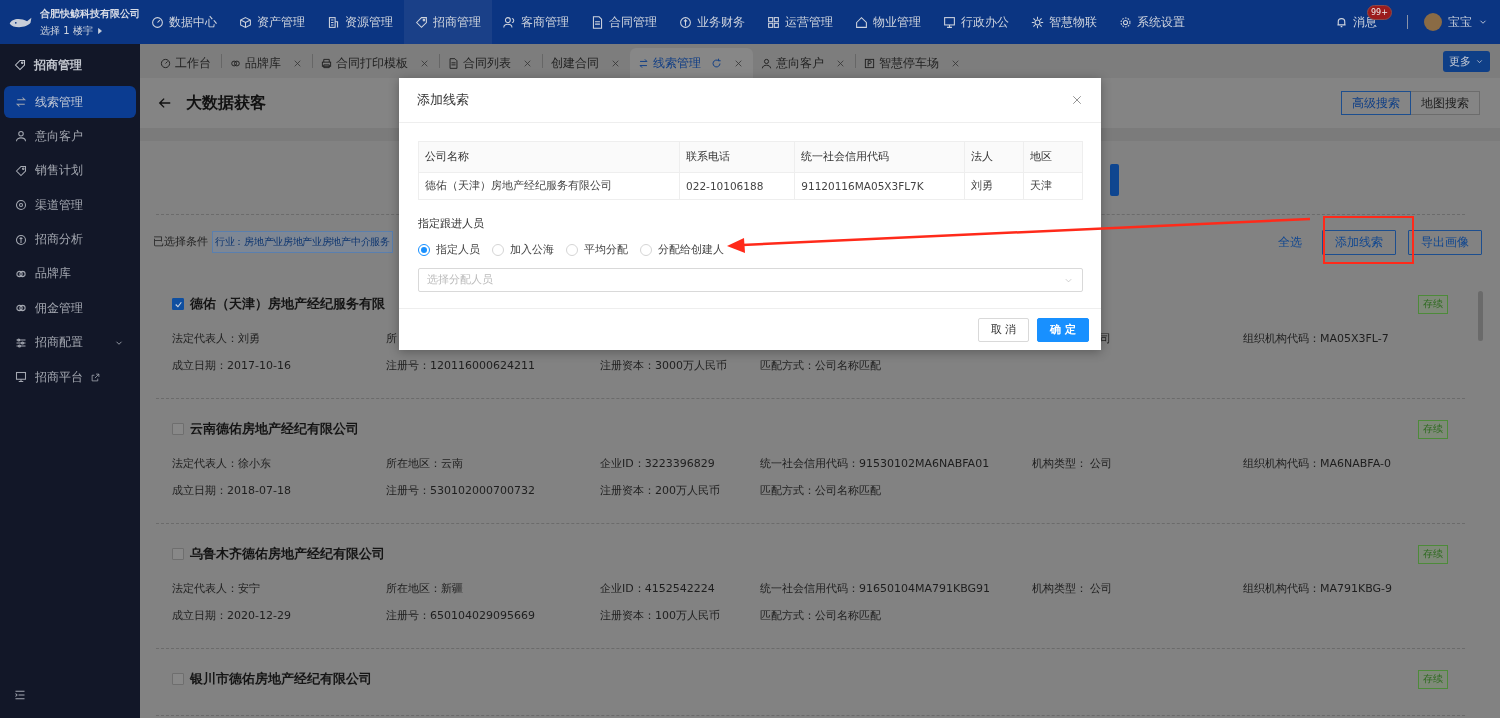  I want to click on info-field: 司, so click(1105, 339).